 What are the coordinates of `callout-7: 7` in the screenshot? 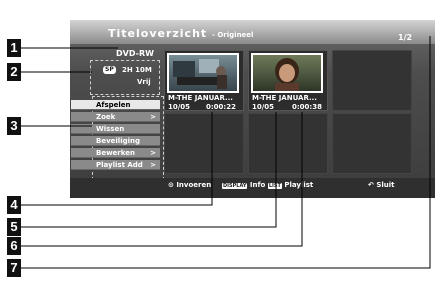 It's located at (14, 268).